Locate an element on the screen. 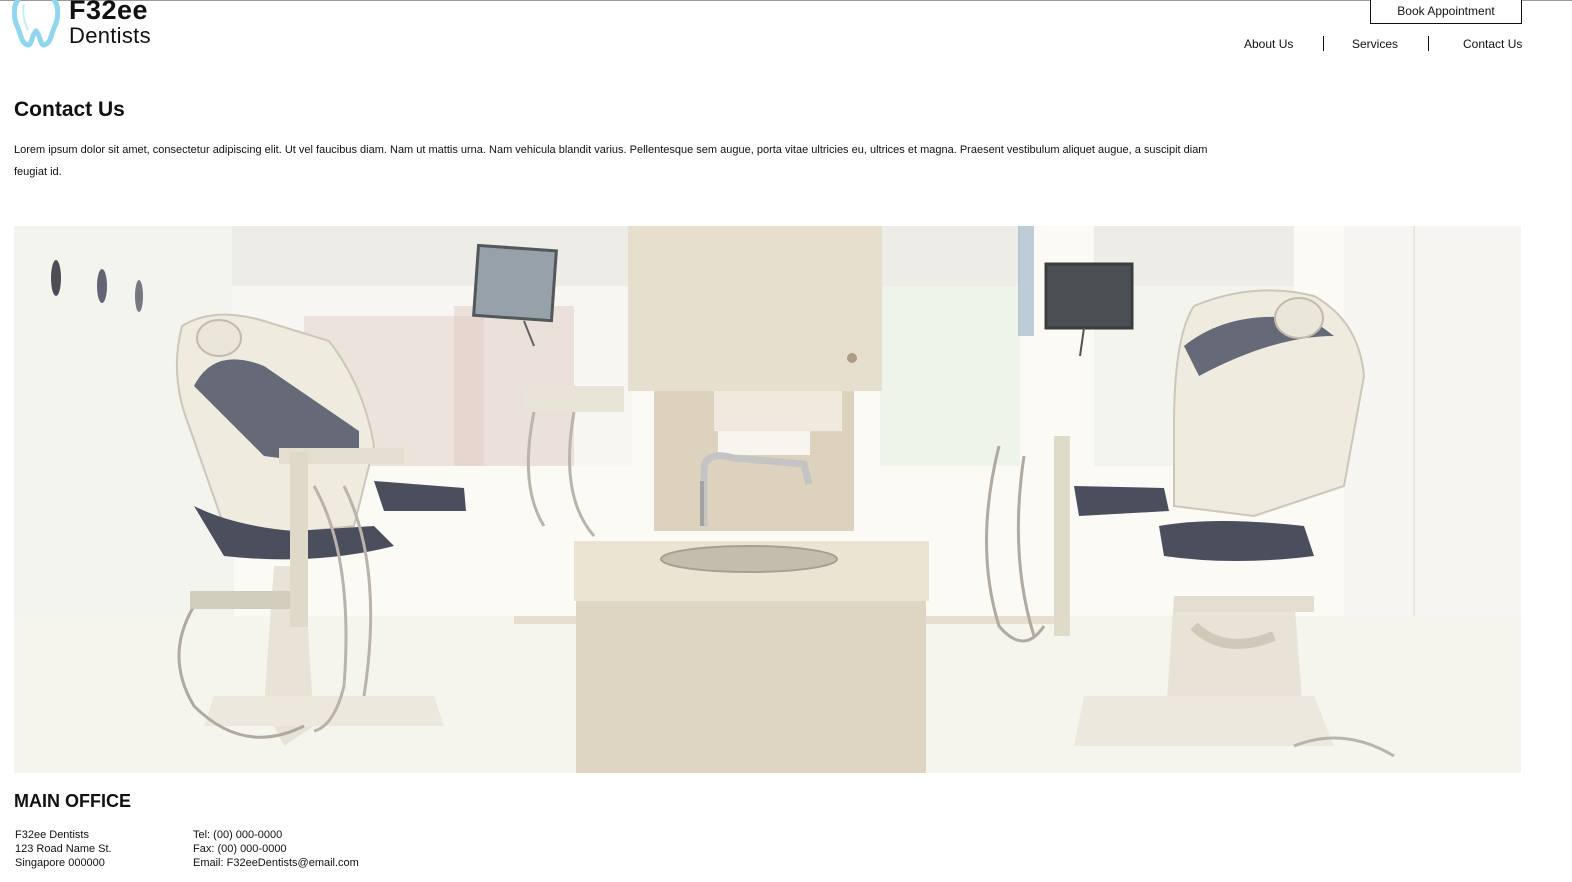 The height and width of the screenshot is (882, 1572). brand-subtitle: Dentists is located at coordinates (110, 35).